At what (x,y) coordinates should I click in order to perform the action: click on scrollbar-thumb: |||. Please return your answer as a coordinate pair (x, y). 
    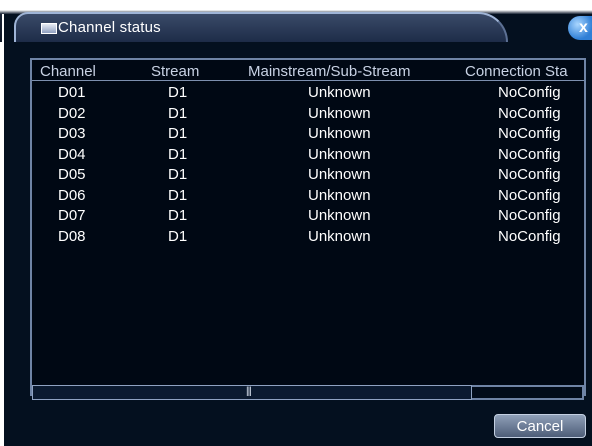
    Looking at the image, I should click on (250, 391).